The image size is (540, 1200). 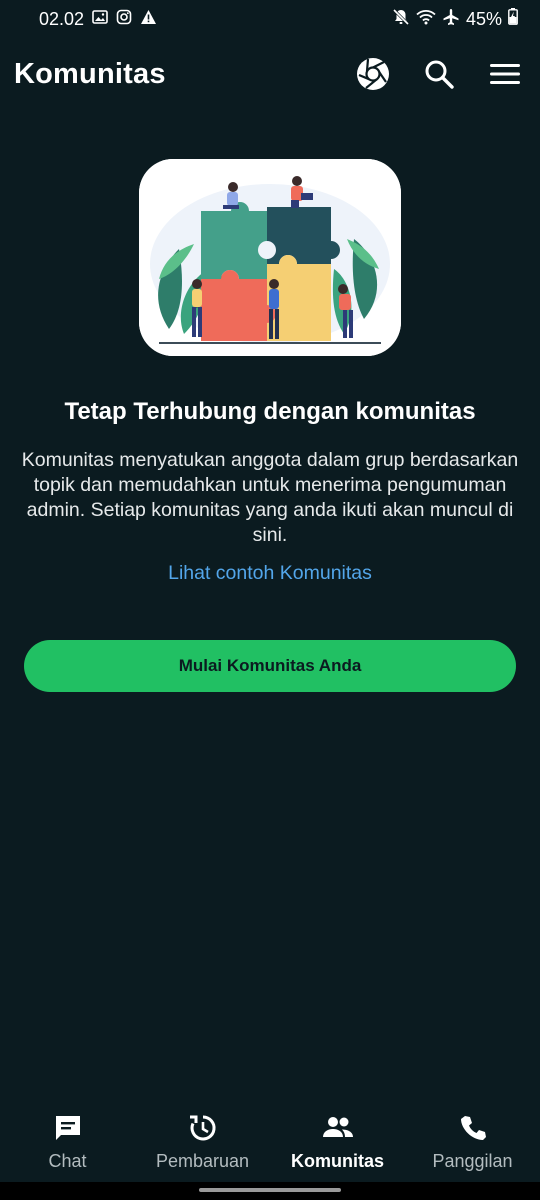 I want to click on page-title: Komunitas, so click(x=90, y=73).